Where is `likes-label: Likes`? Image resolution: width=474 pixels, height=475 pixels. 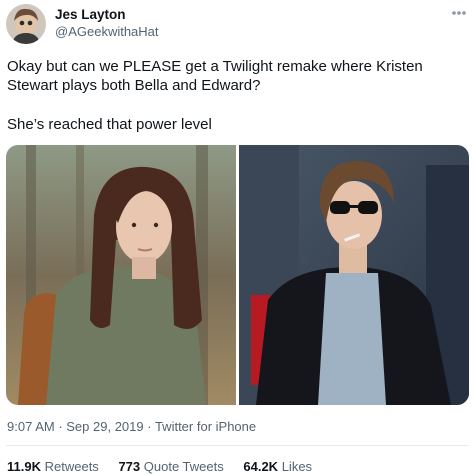 likes-label: Likes is located at coordinates (297, 466).